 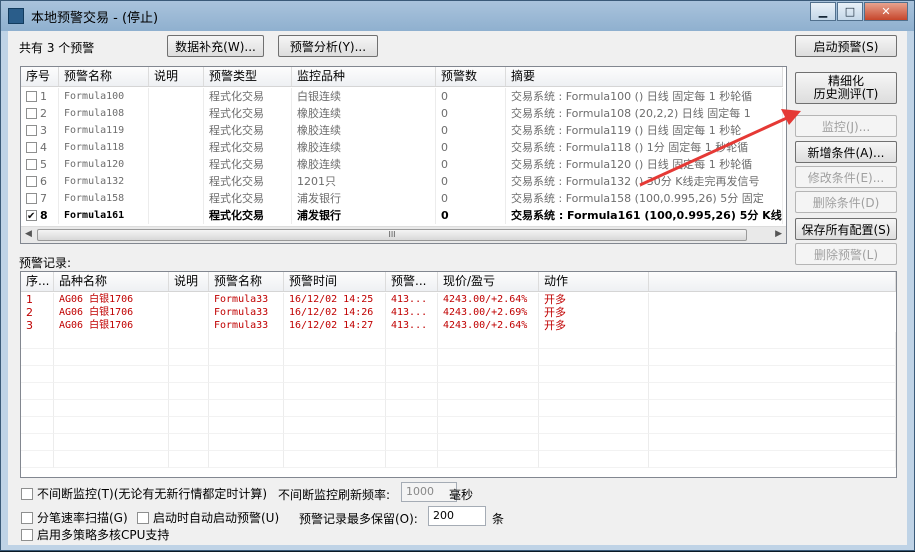 What do you see at coordinates (498, 519) in the screenshot?
I see `max-keep-unit-label: 条` at bounding box center [498, 519].